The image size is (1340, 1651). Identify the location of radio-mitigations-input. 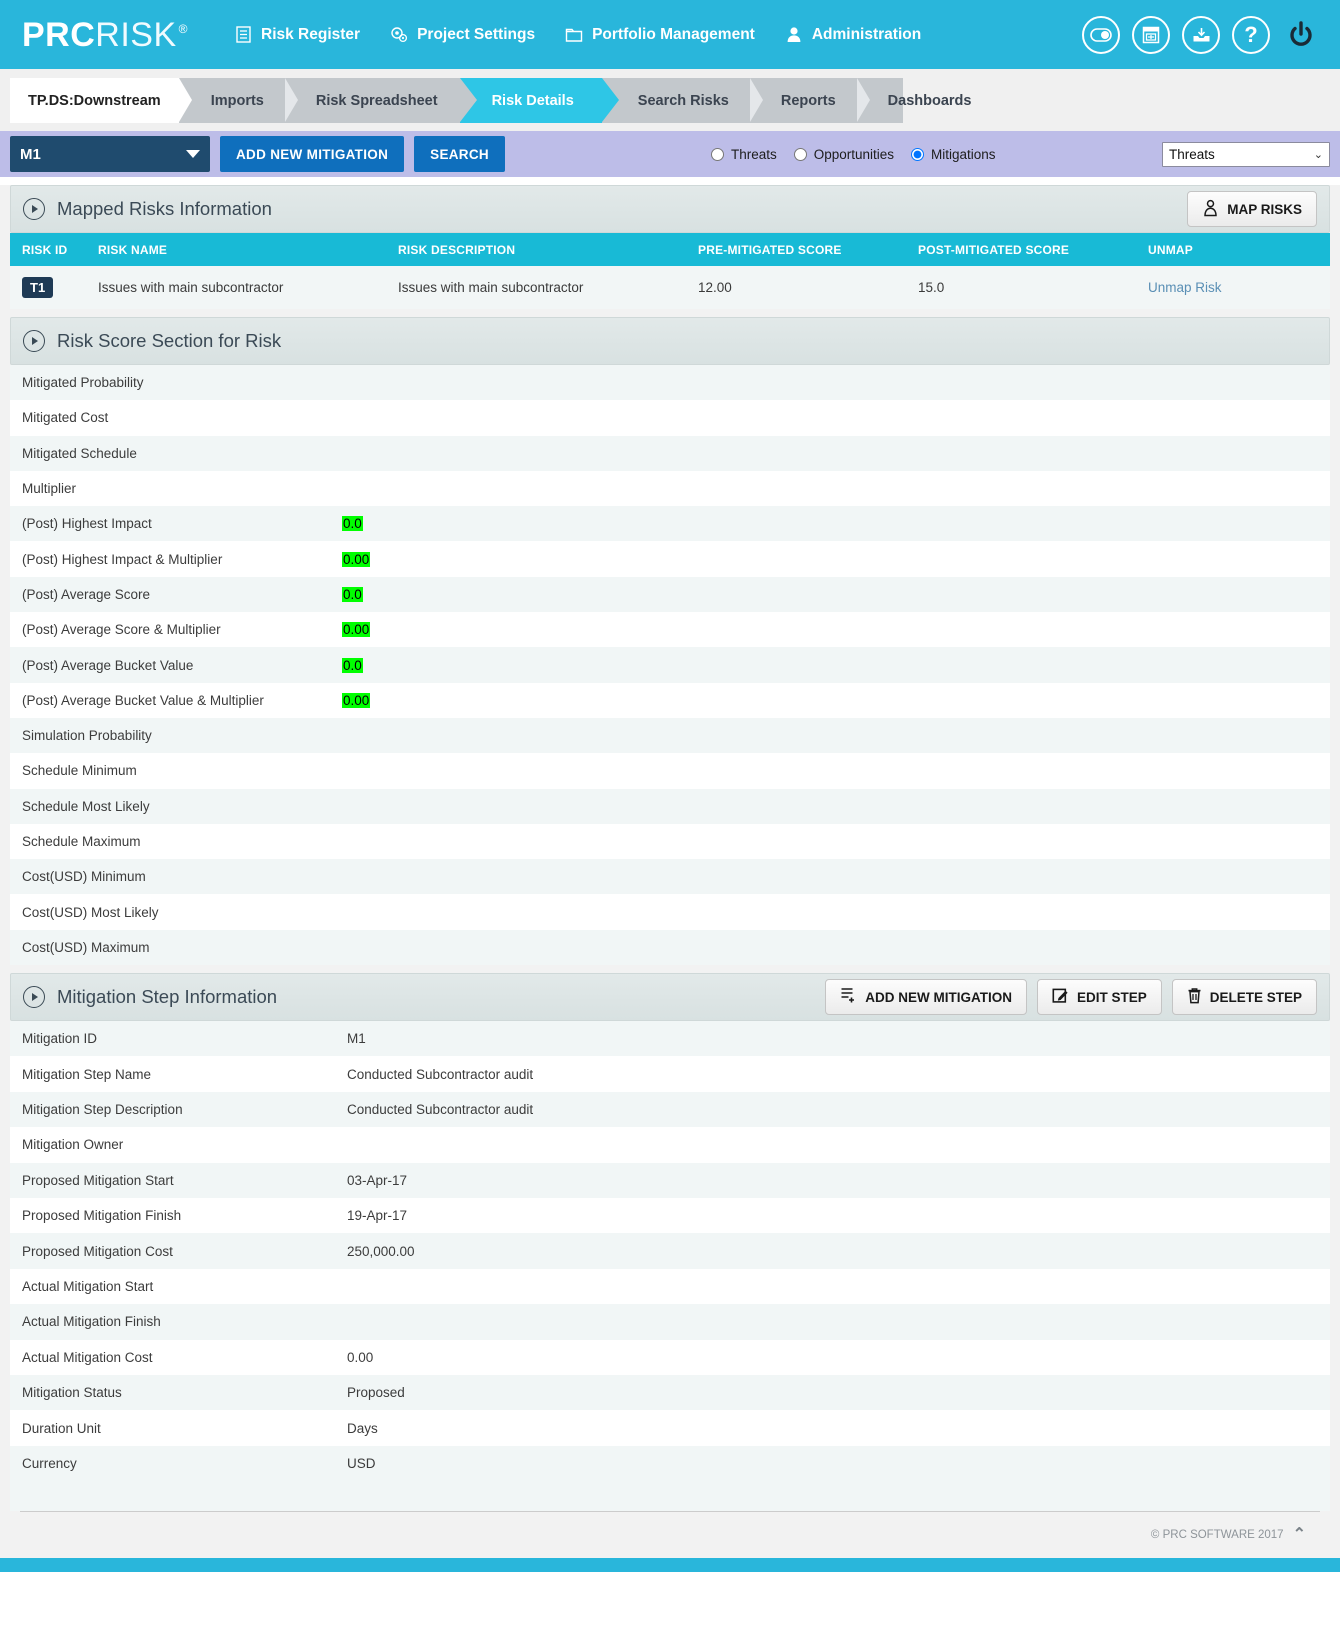
(918, 154).